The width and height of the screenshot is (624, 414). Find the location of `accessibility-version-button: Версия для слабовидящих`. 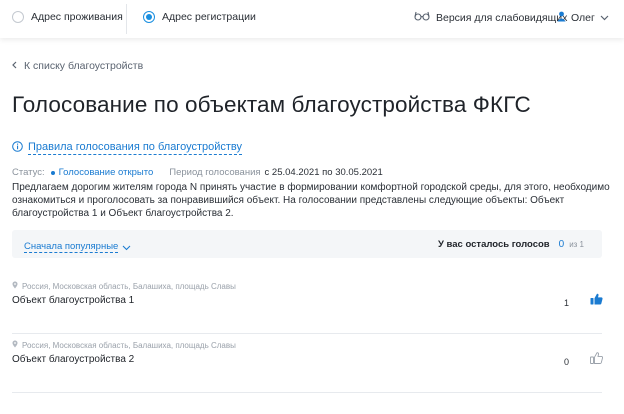

accessibility-version-button: Версия для слабовидящих is located at coordinates (490, 17).